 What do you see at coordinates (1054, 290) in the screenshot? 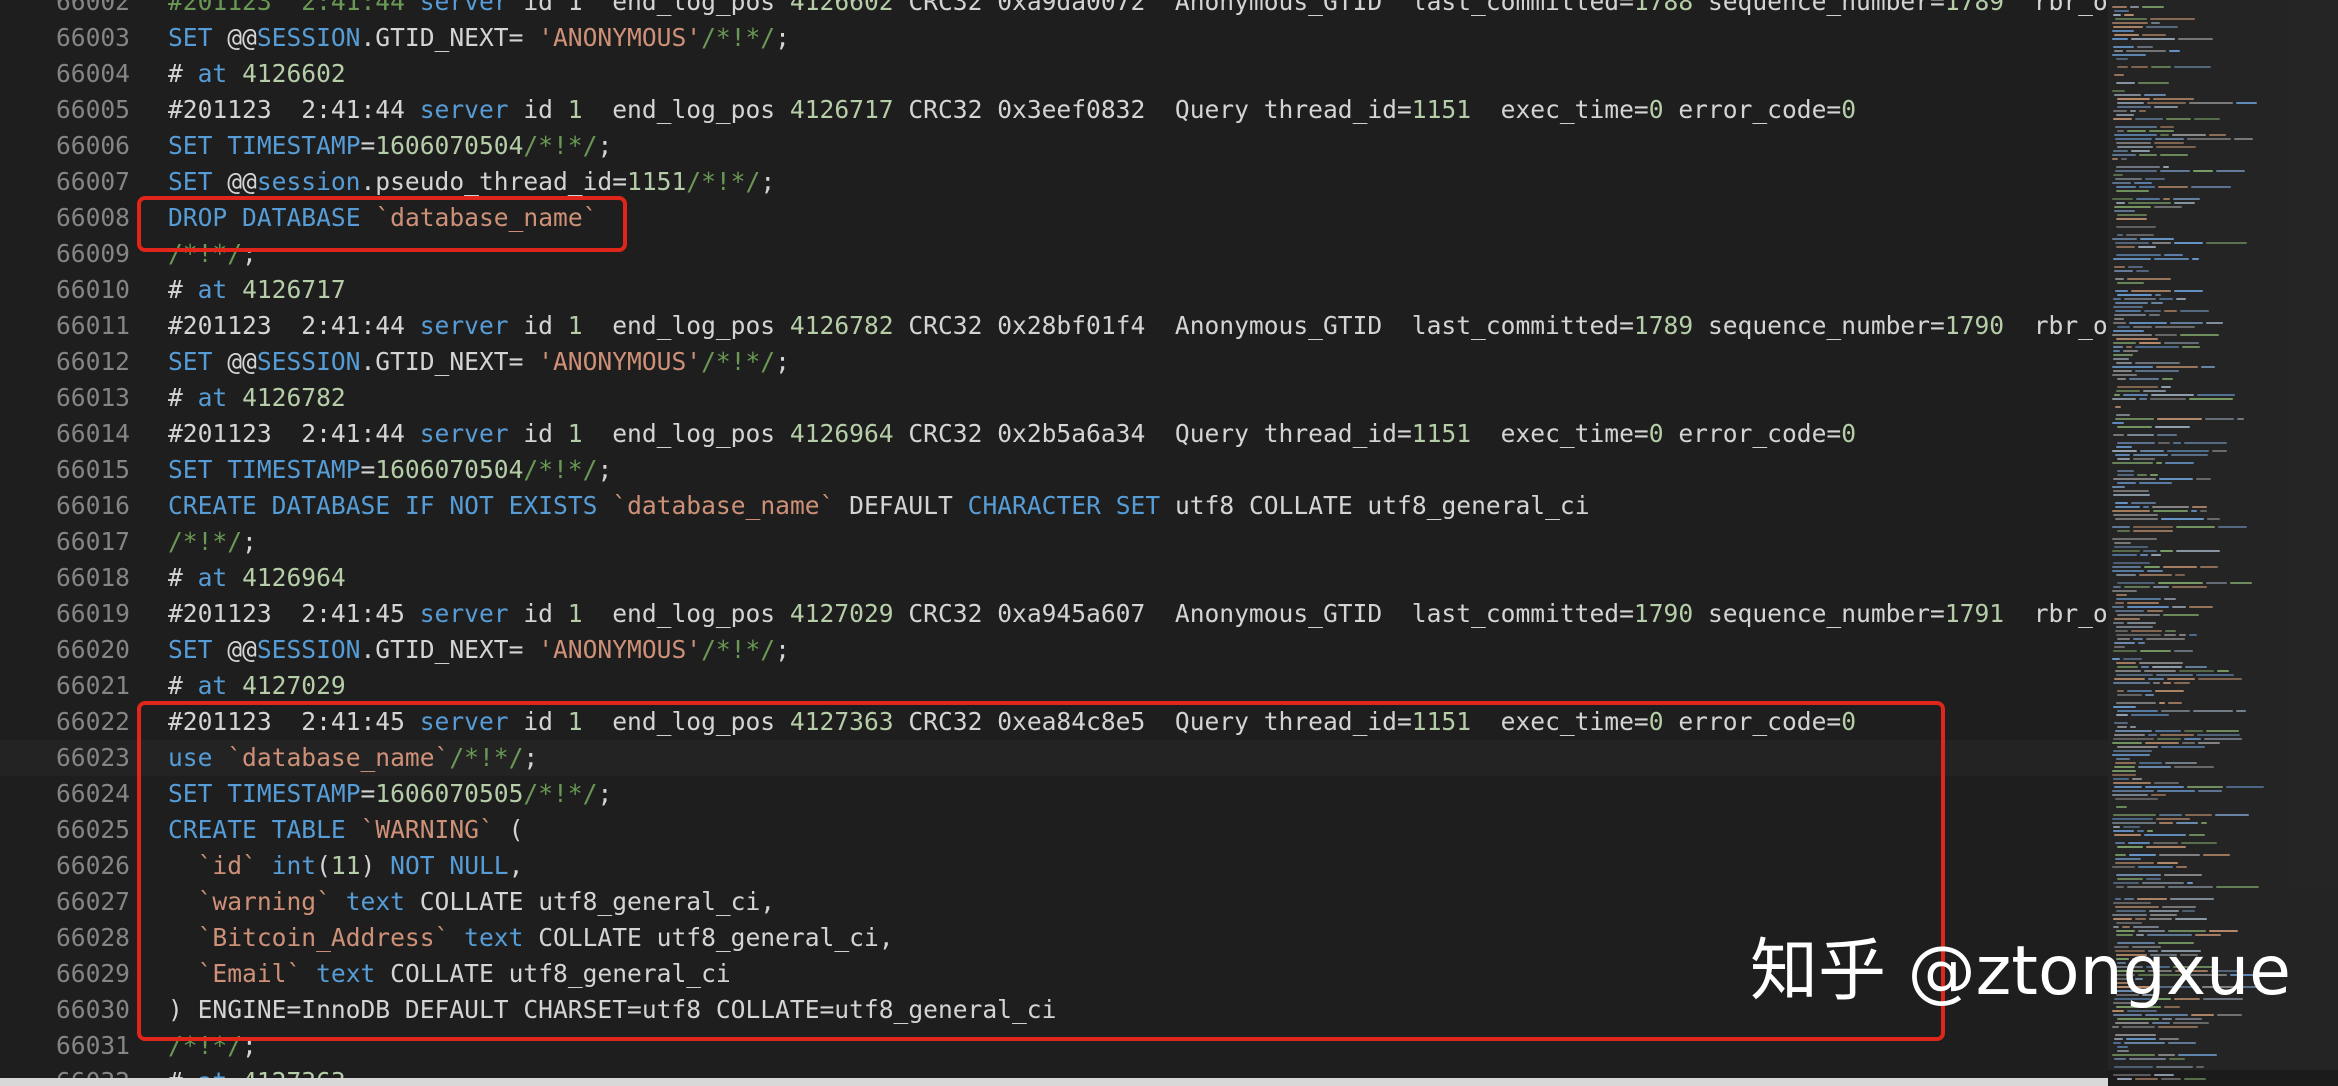
I see `code-line: 66010 # at 4126717` at bounding box center [1054, 290].